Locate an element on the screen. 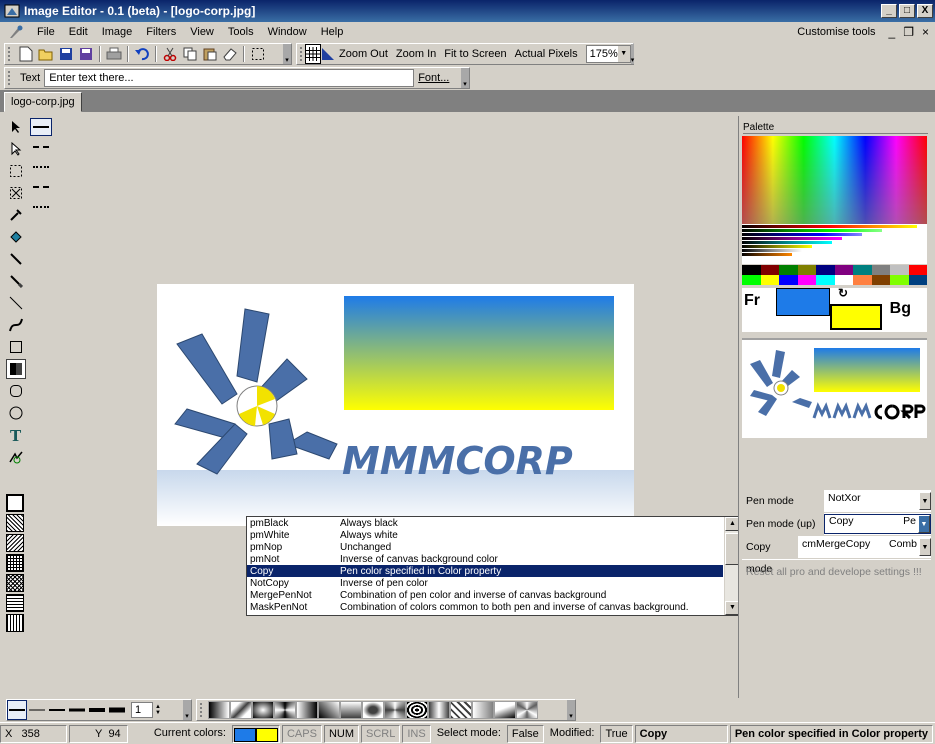  undo-icon is located at coordinates (142, 54).